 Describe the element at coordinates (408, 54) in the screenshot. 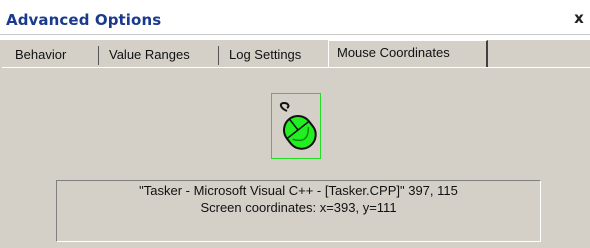

I see `tab-mouse-coordinates: Mouse Coordinates` at that location.